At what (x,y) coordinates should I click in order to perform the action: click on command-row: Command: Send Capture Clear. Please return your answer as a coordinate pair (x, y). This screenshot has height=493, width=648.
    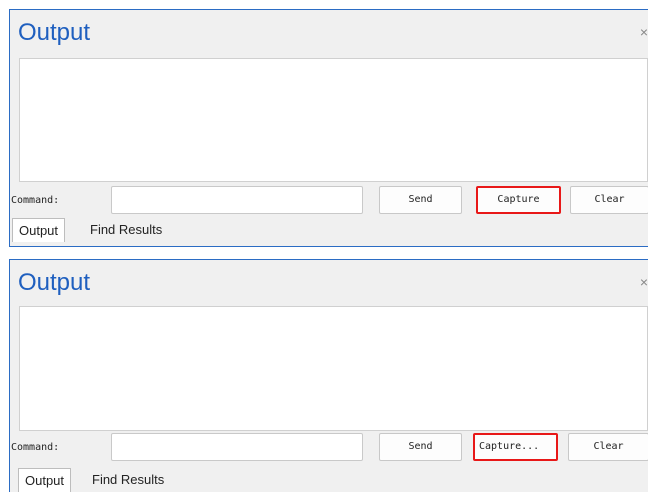
    Looking at the image, I should click on (329, 199).